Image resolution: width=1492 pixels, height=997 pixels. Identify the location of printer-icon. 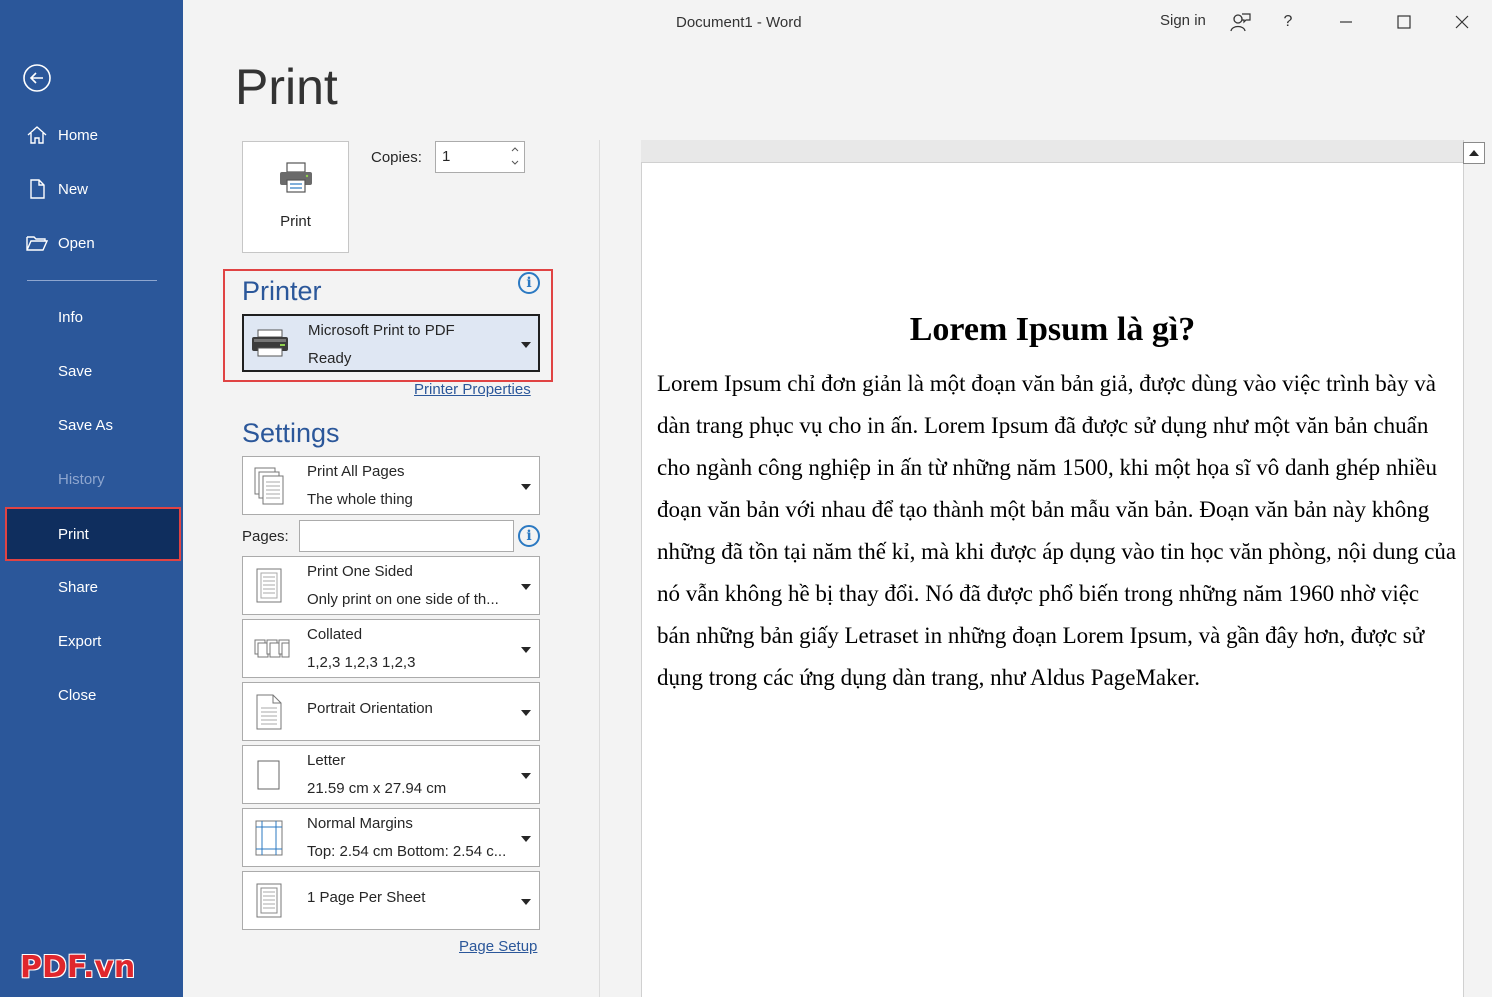
(296, 178).